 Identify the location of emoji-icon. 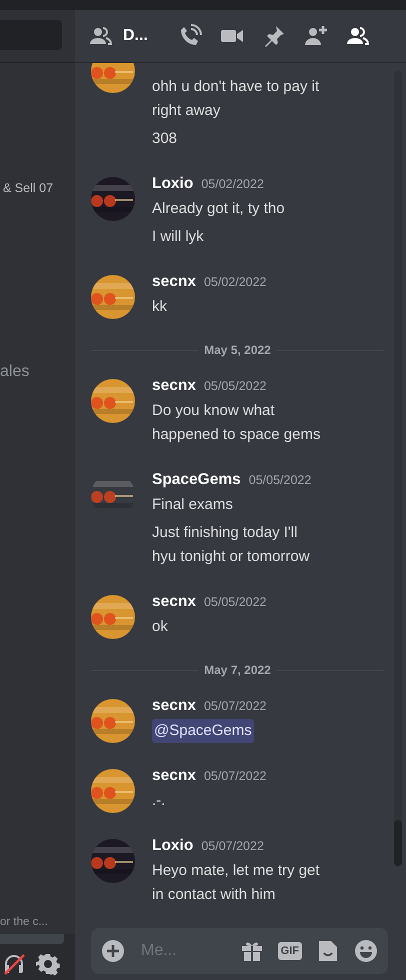
(366, 951).